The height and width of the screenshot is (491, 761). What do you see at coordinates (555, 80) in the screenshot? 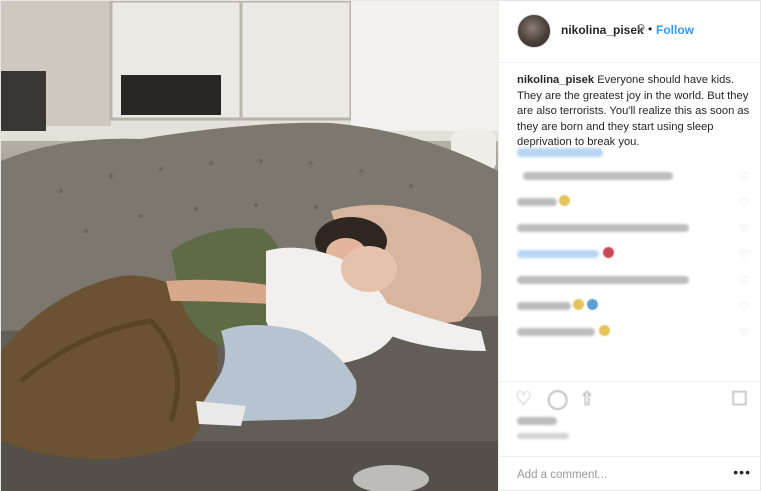
I see `caption-username: nikolina_pisek` at bounding box center [555, 80].